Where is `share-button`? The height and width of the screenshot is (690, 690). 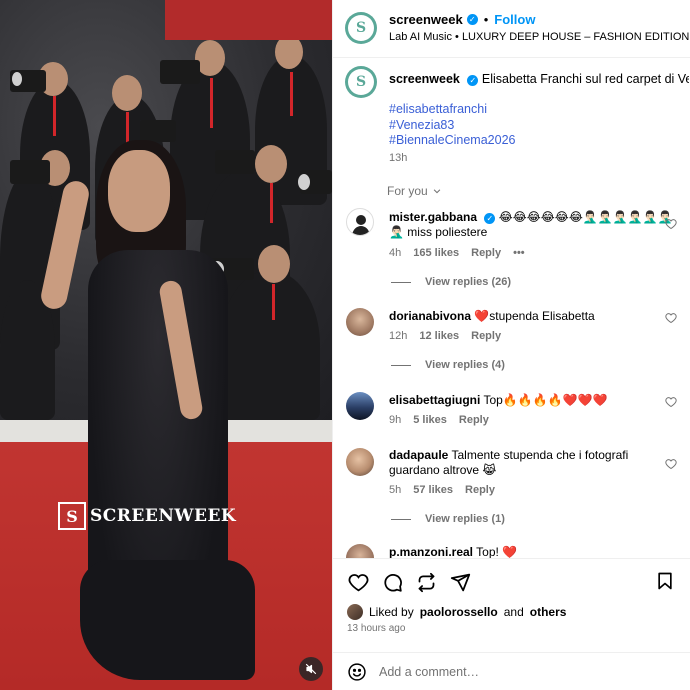
share-button is located at coordinates (460, 582).